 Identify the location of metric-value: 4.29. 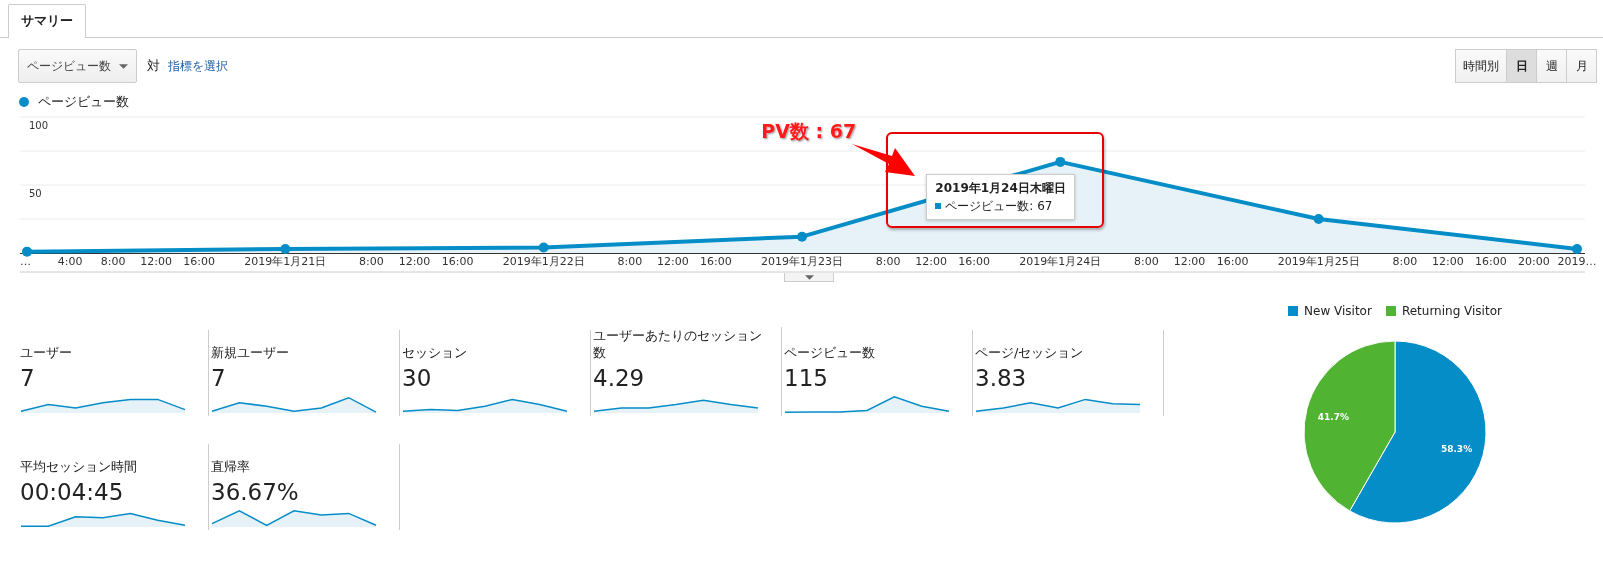
(619, 378).